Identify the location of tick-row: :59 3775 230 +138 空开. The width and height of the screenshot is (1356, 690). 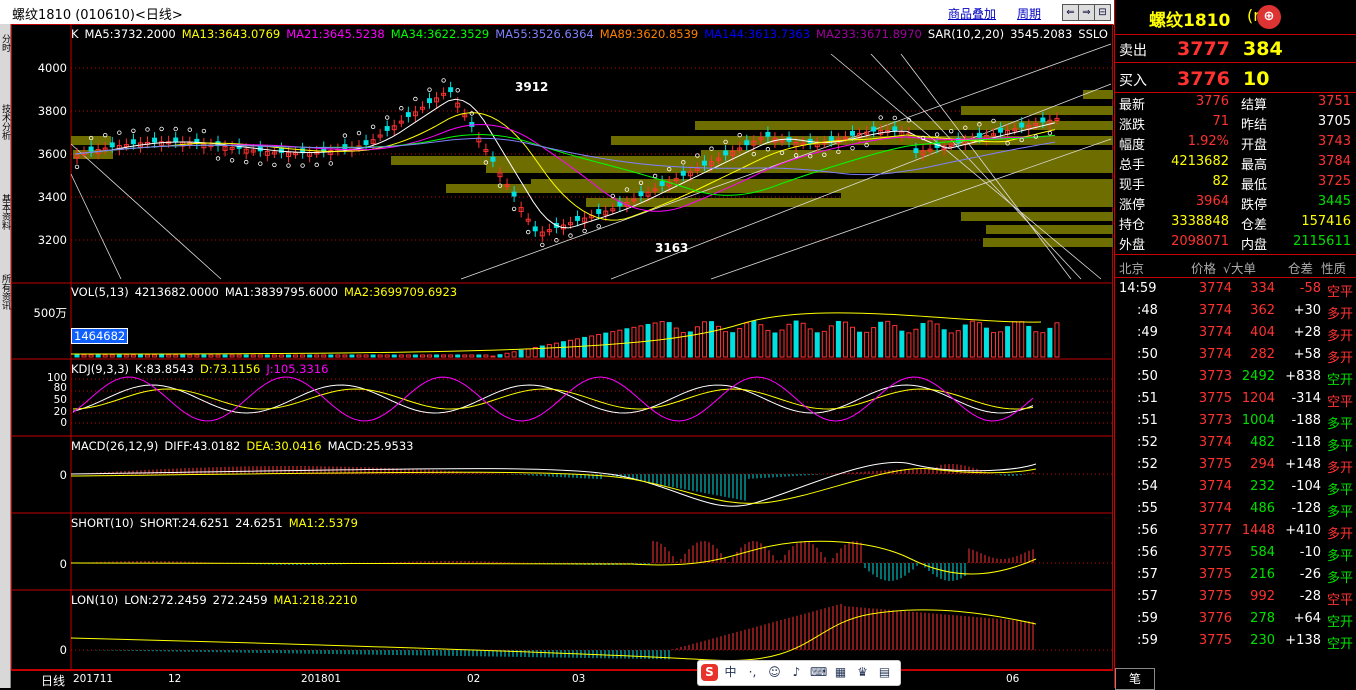
(1235, 641).